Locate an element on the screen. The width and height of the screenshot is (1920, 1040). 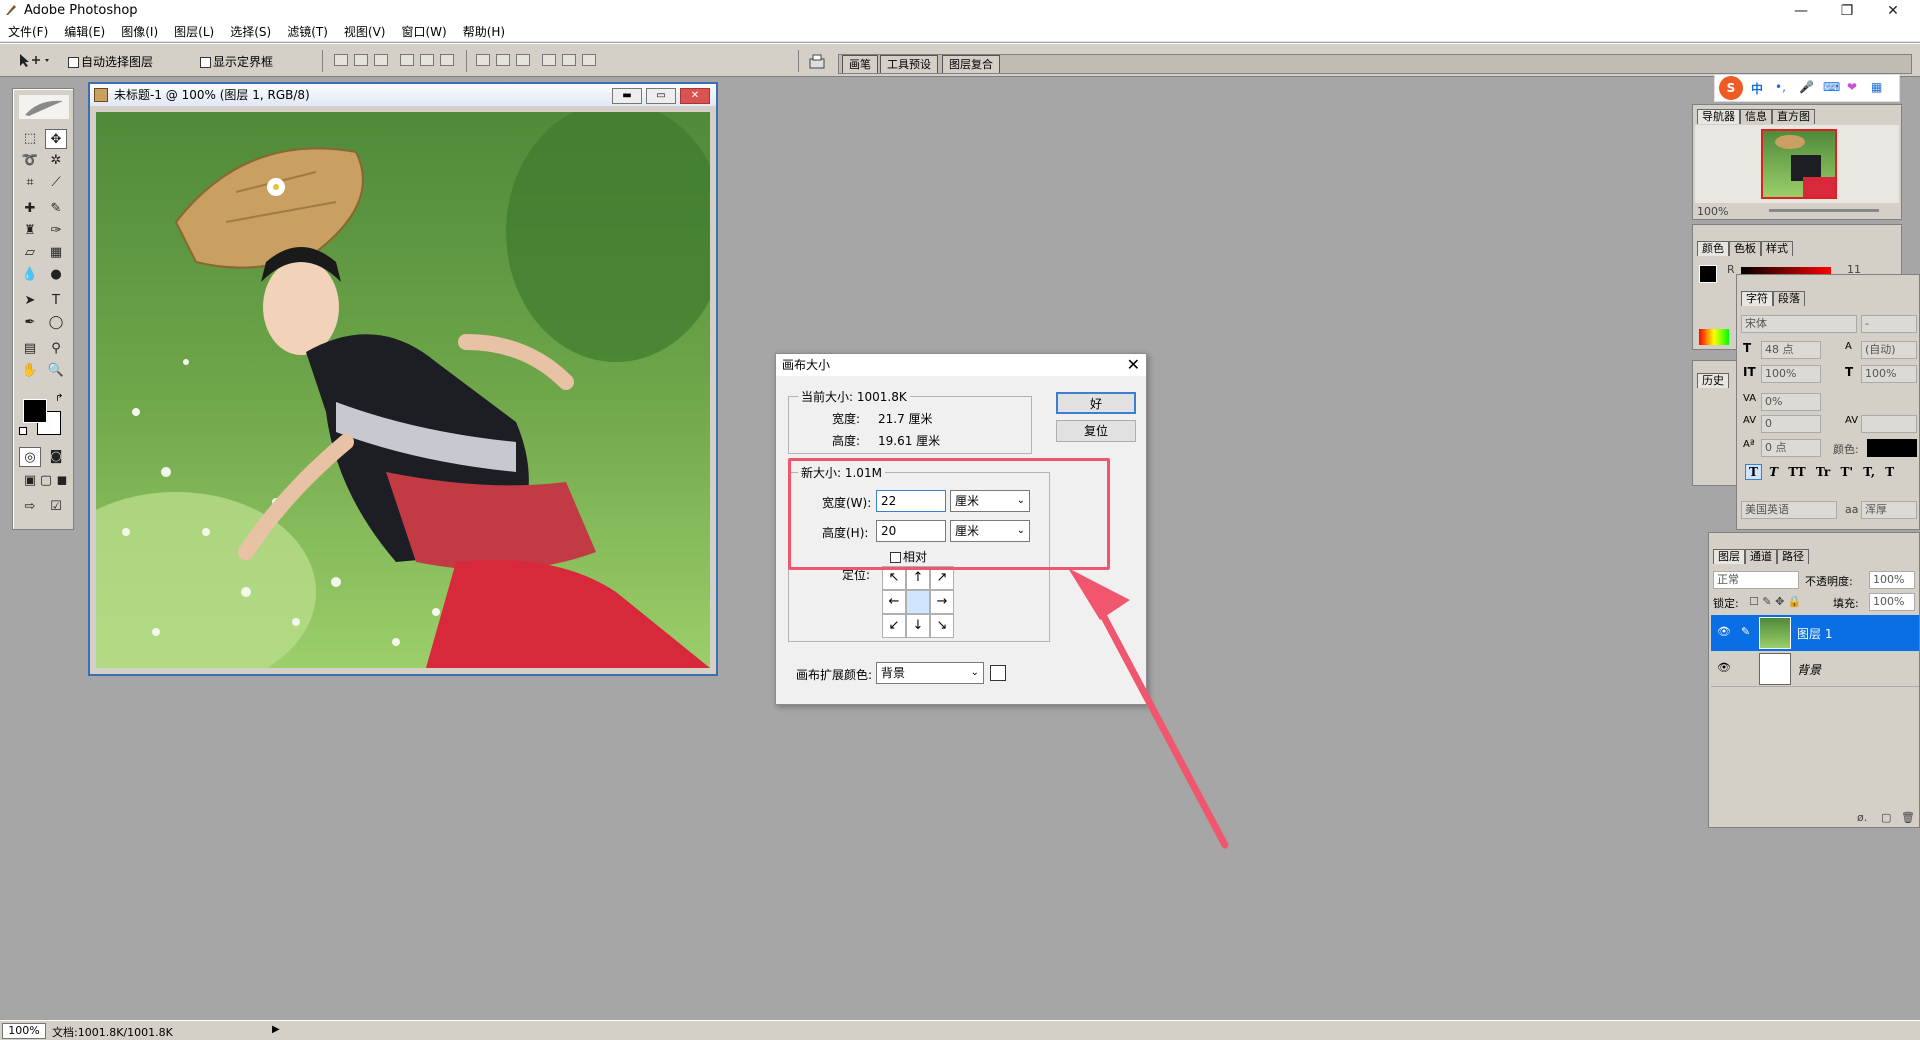
palette-tab-layer-comps: 图层复合 is located at coordinates (971, 64).